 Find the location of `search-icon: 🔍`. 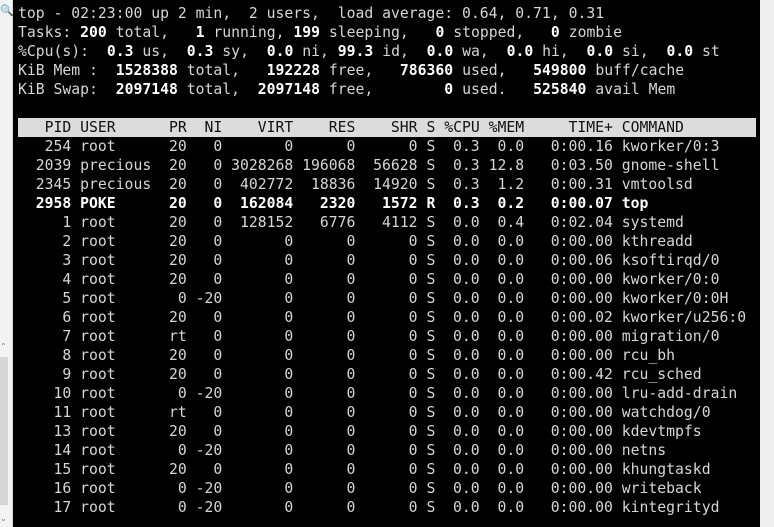

search-icon: 🔍 is located at coordinates (7, 11).